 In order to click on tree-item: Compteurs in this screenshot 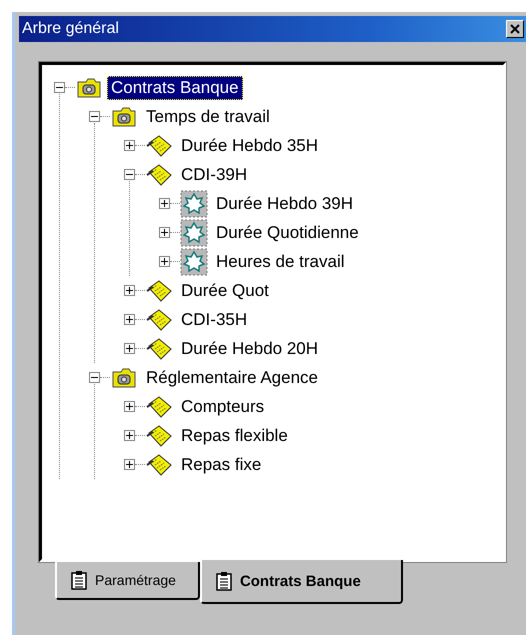, I will do `click(222, 406)`.